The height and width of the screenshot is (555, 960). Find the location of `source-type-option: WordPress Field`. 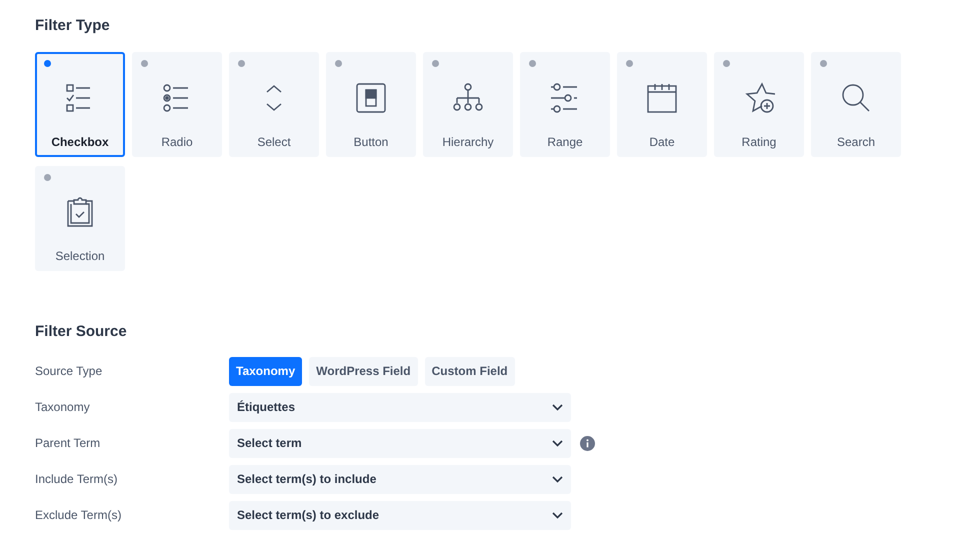

source-type-option: WordPress Field is located at coordinates (363, 371).